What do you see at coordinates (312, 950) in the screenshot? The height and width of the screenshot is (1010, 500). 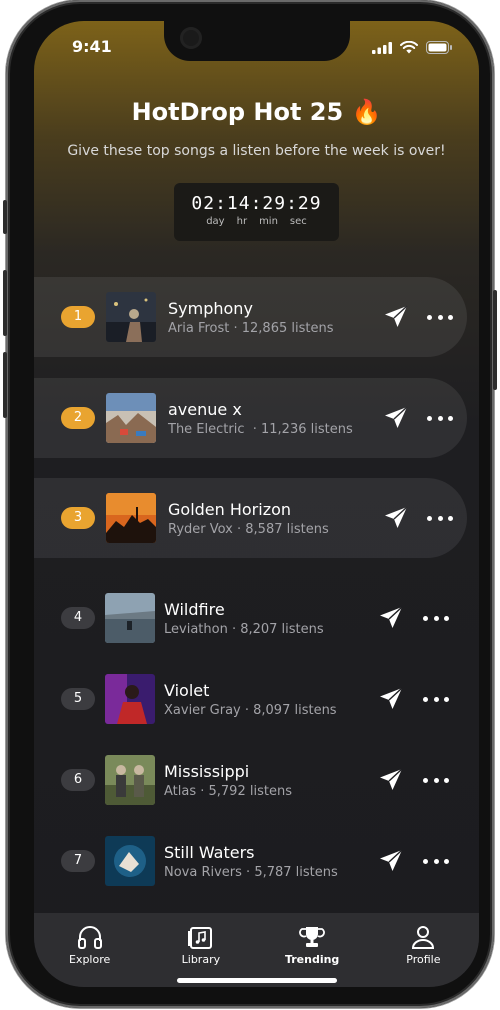 I see `tab-trending: Trending` at bounding box center [312, 950].